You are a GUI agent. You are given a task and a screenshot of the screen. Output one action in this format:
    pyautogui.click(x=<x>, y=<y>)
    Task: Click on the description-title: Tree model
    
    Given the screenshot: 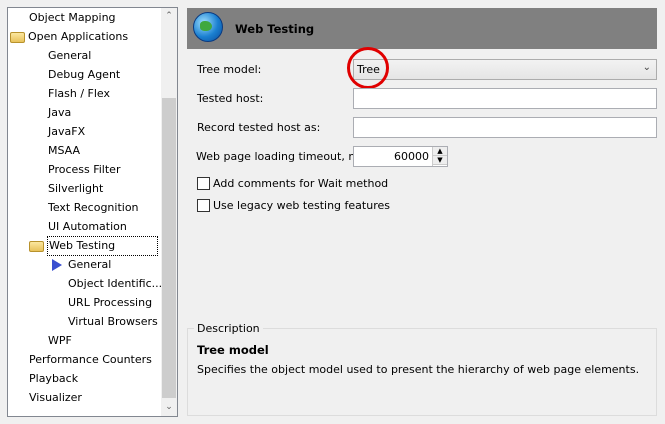 What is the action you would take?
    pyautogui.click(x=233, y=350)
    